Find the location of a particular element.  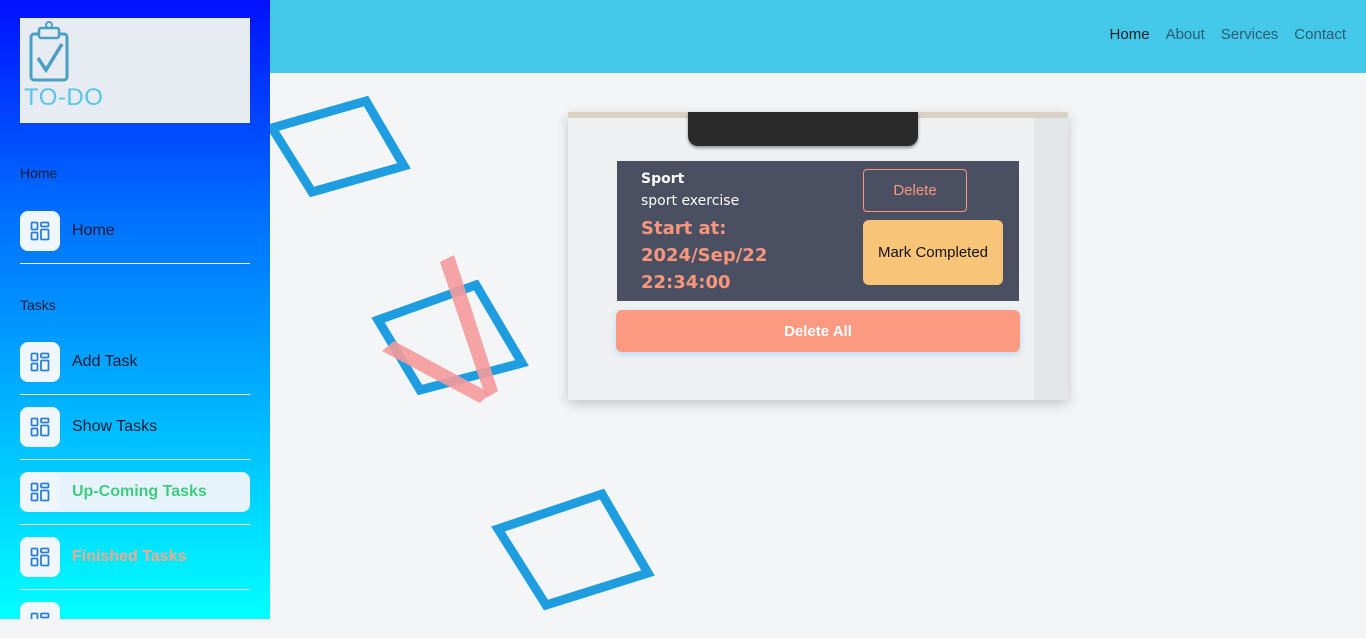

task-title: Sport is located at coordinates (663, 179).